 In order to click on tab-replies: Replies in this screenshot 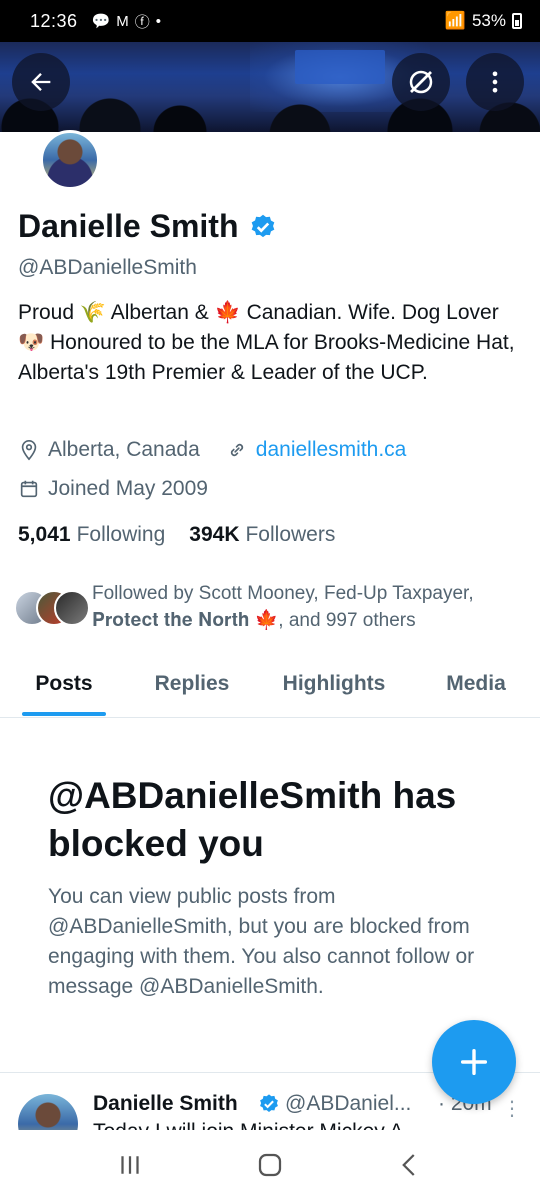, I will do `click(192, 678)`.